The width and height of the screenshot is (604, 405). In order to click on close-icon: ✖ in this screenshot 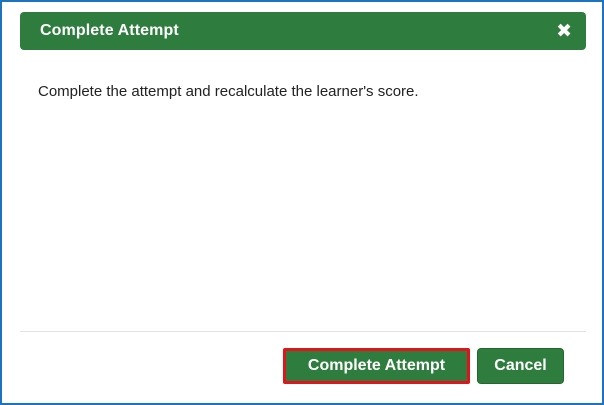, I will do `click(564, 31)`.